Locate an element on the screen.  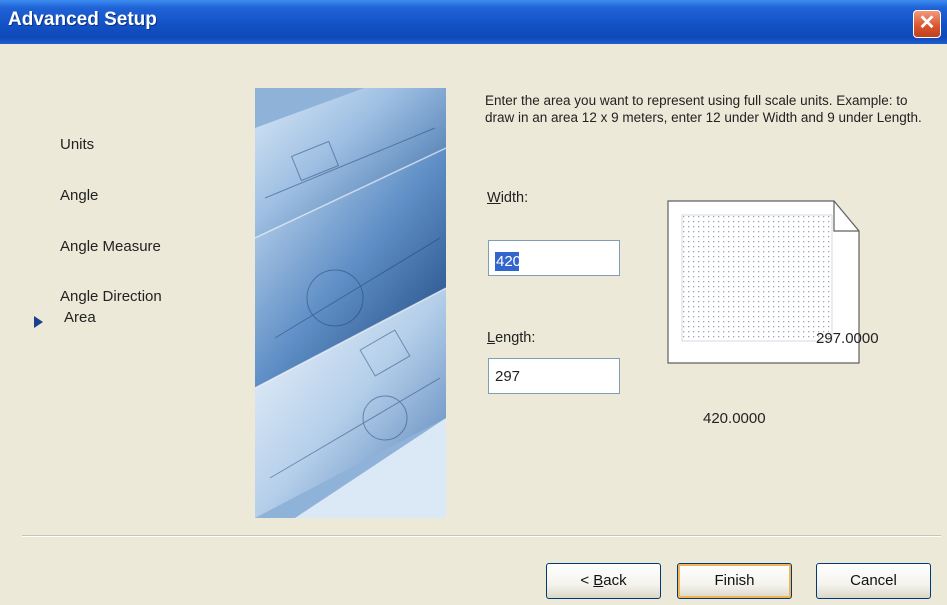
step-angle-direction: Angle Direction is located at coordinates (111, 296).